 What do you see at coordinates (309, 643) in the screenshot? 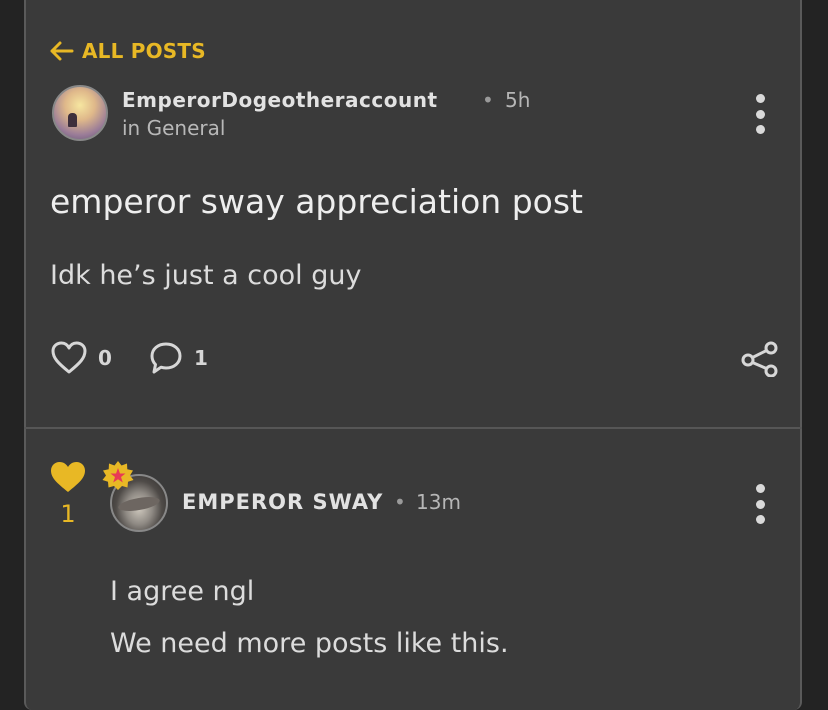
I see `comment-text-line: We need more posts like this.` at bounding box center [309, 643].